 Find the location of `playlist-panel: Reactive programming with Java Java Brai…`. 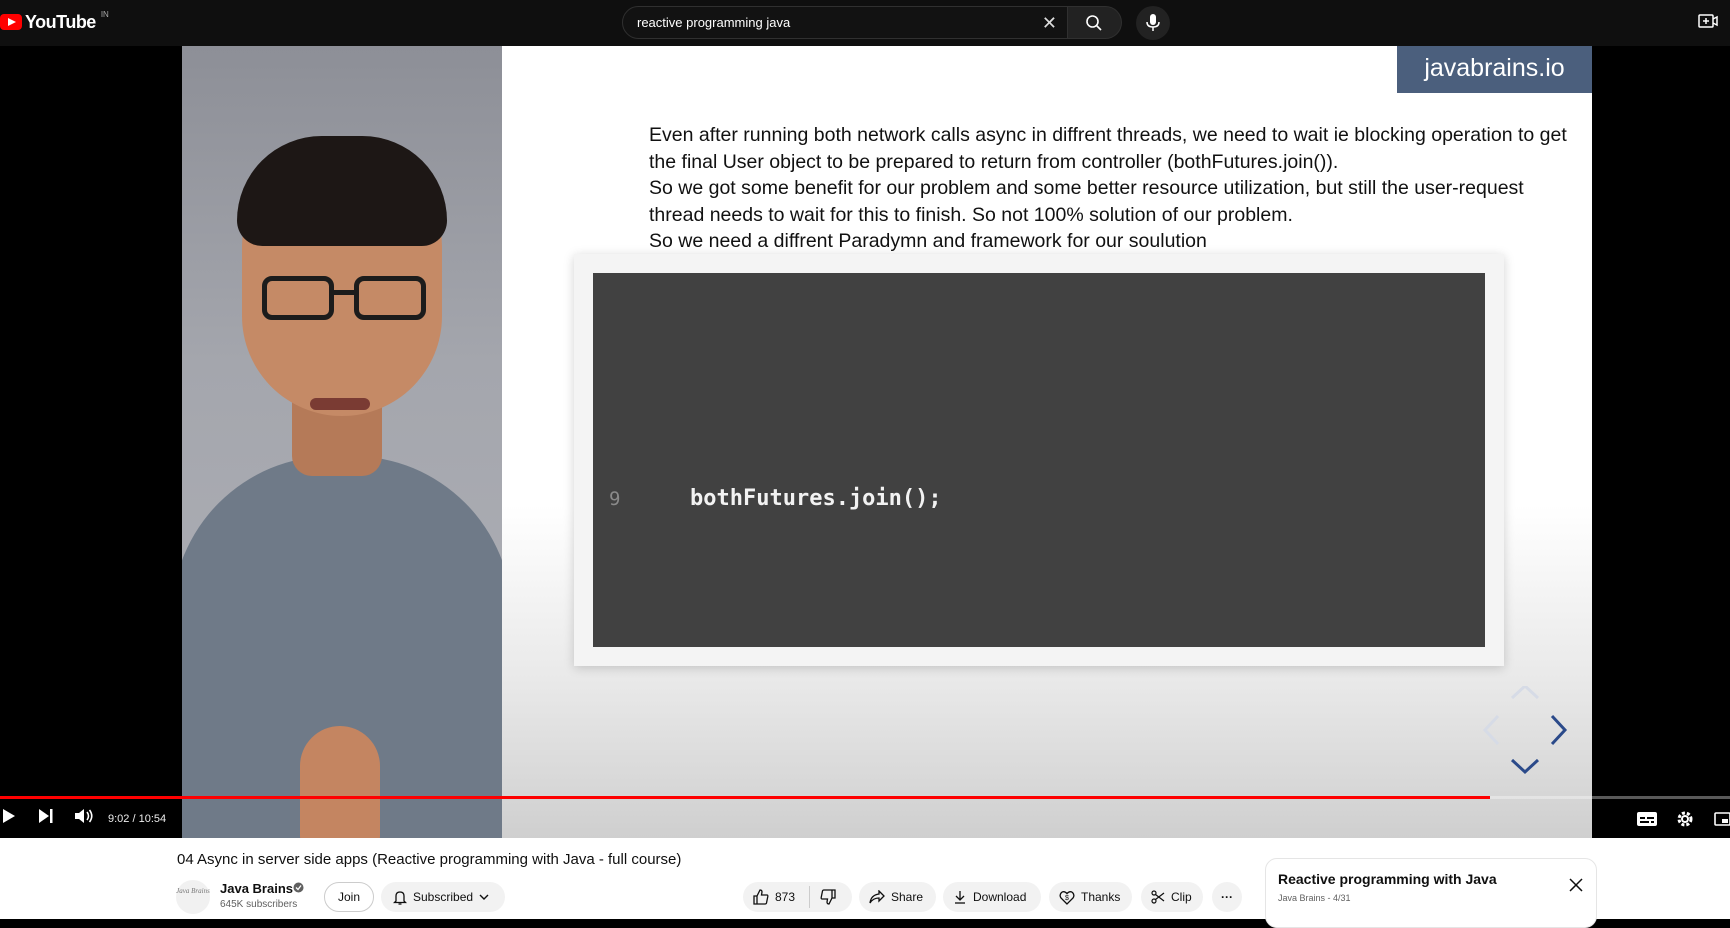

playlist-panel: Reactive programming with Java Java Brai… is located at coordinates (1431, 893).